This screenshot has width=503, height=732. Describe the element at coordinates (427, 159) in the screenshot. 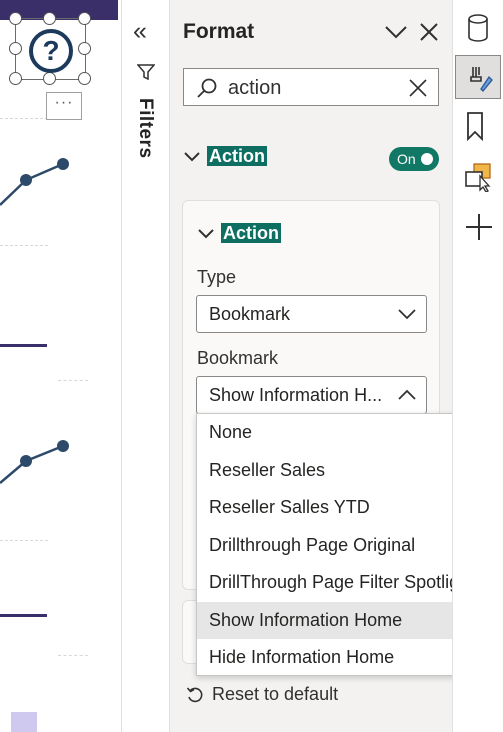

I see `toggle-knob` at that location.